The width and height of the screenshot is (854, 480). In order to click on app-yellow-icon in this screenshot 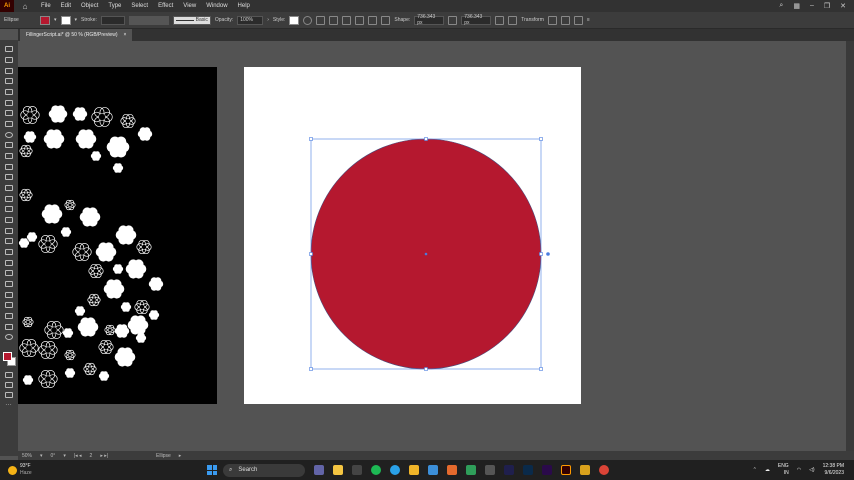, I will do `click(585, 470)`.